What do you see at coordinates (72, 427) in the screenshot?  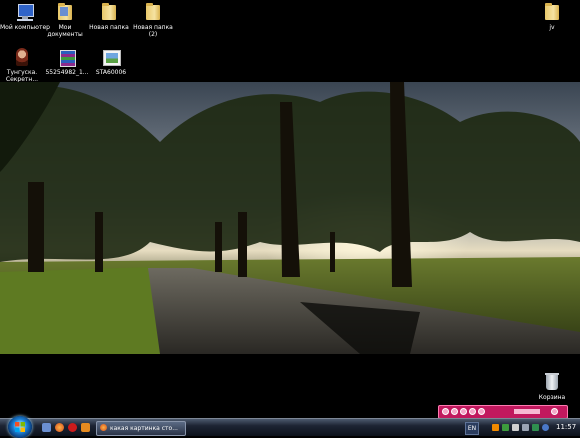 I see `opera-icon` at bounding box center [72, 427].